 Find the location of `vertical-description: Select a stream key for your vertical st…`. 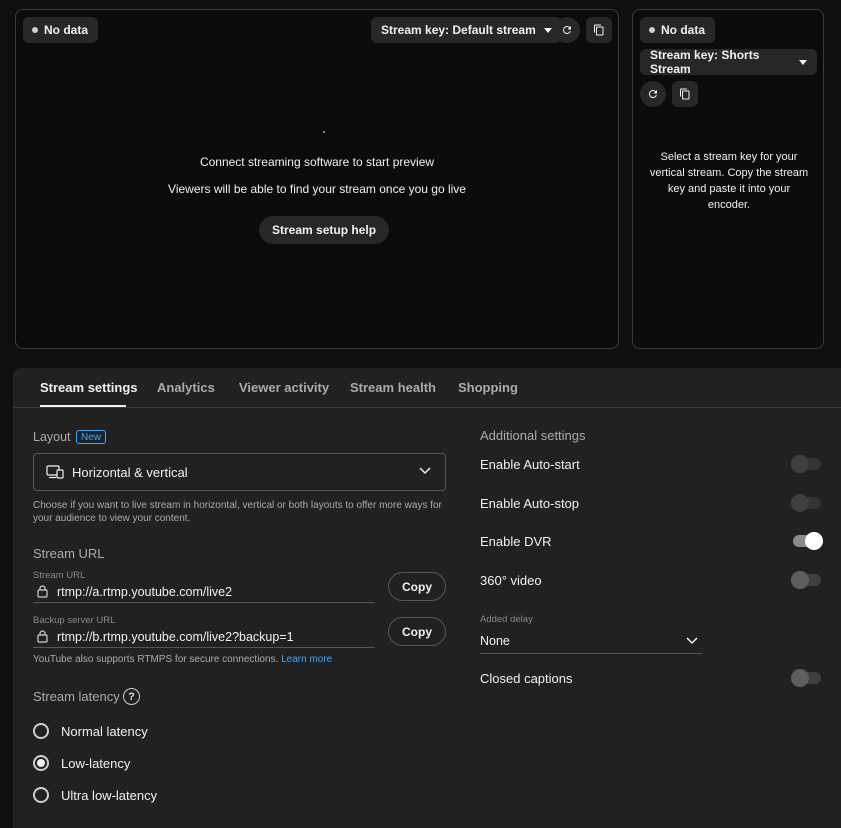

vertical-description: Select a stream key for your vertical st… is located at coordinates (729, 181).